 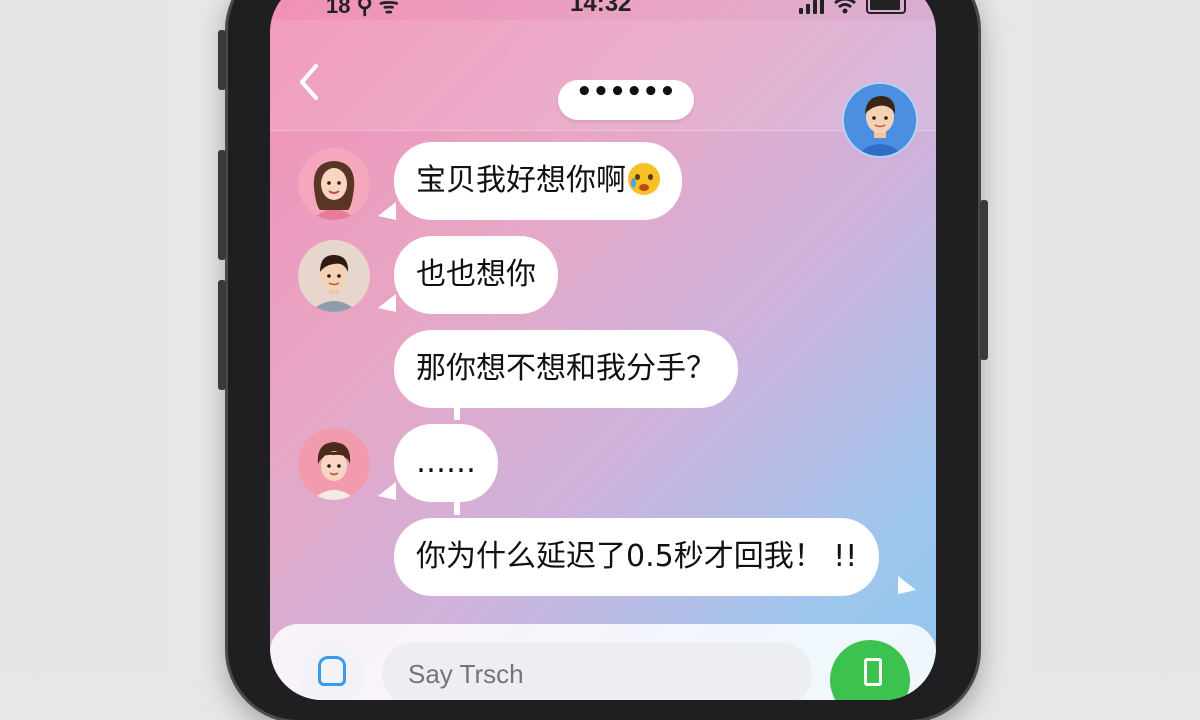 I want to click on voice-button, so click(x=332, y=671).